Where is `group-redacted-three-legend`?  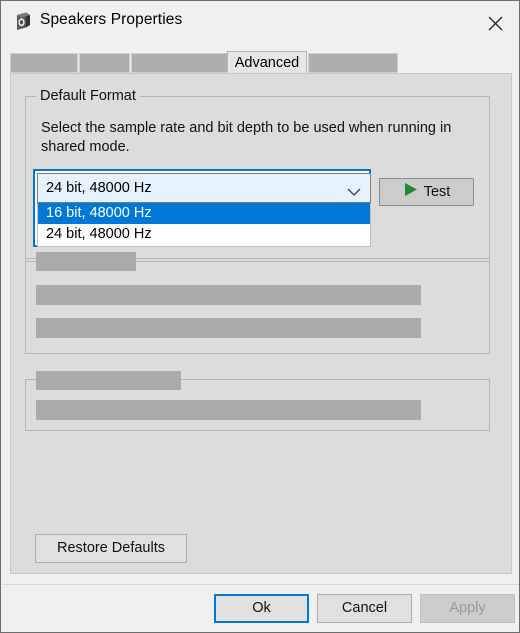 group-redacted-three-legend is located at coordinates (108, 380).